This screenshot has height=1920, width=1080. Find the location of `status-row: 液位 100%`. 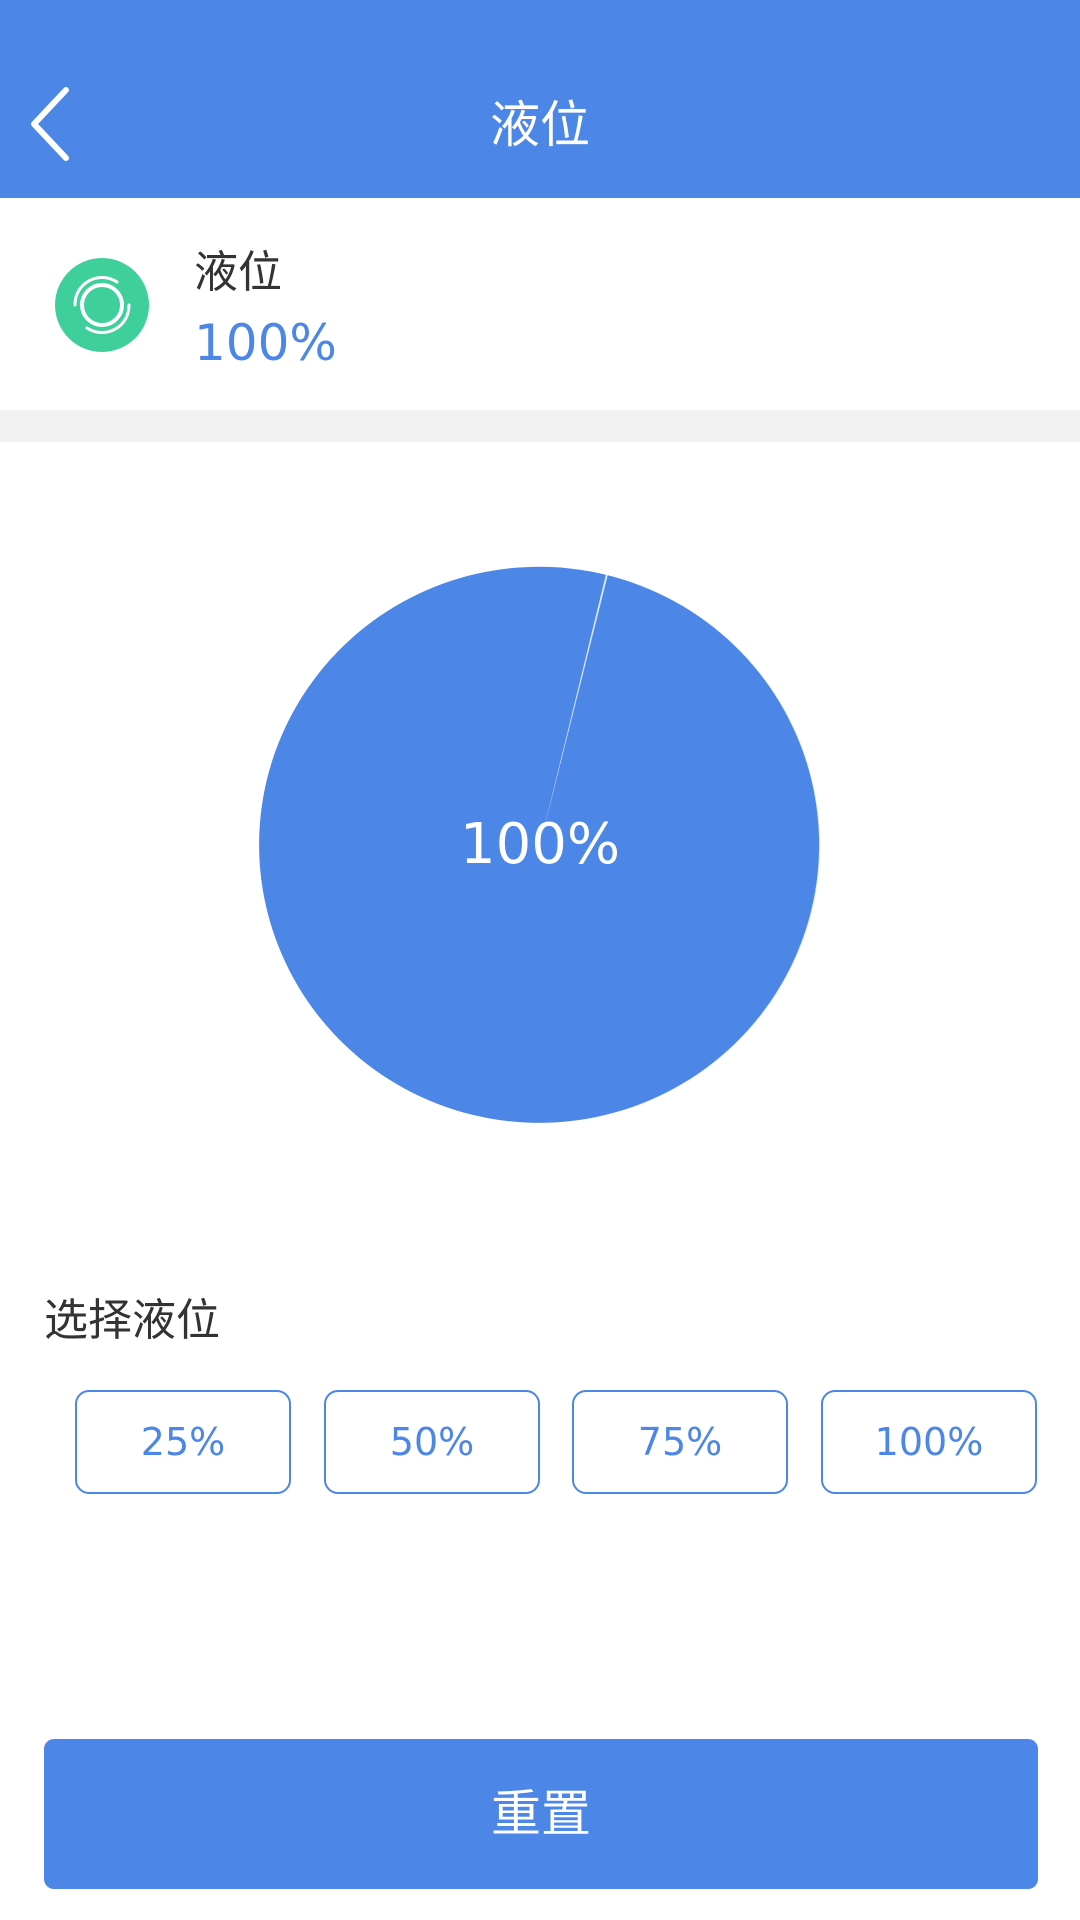

status-row: 液位 100% is located at coordinates (540, 304).